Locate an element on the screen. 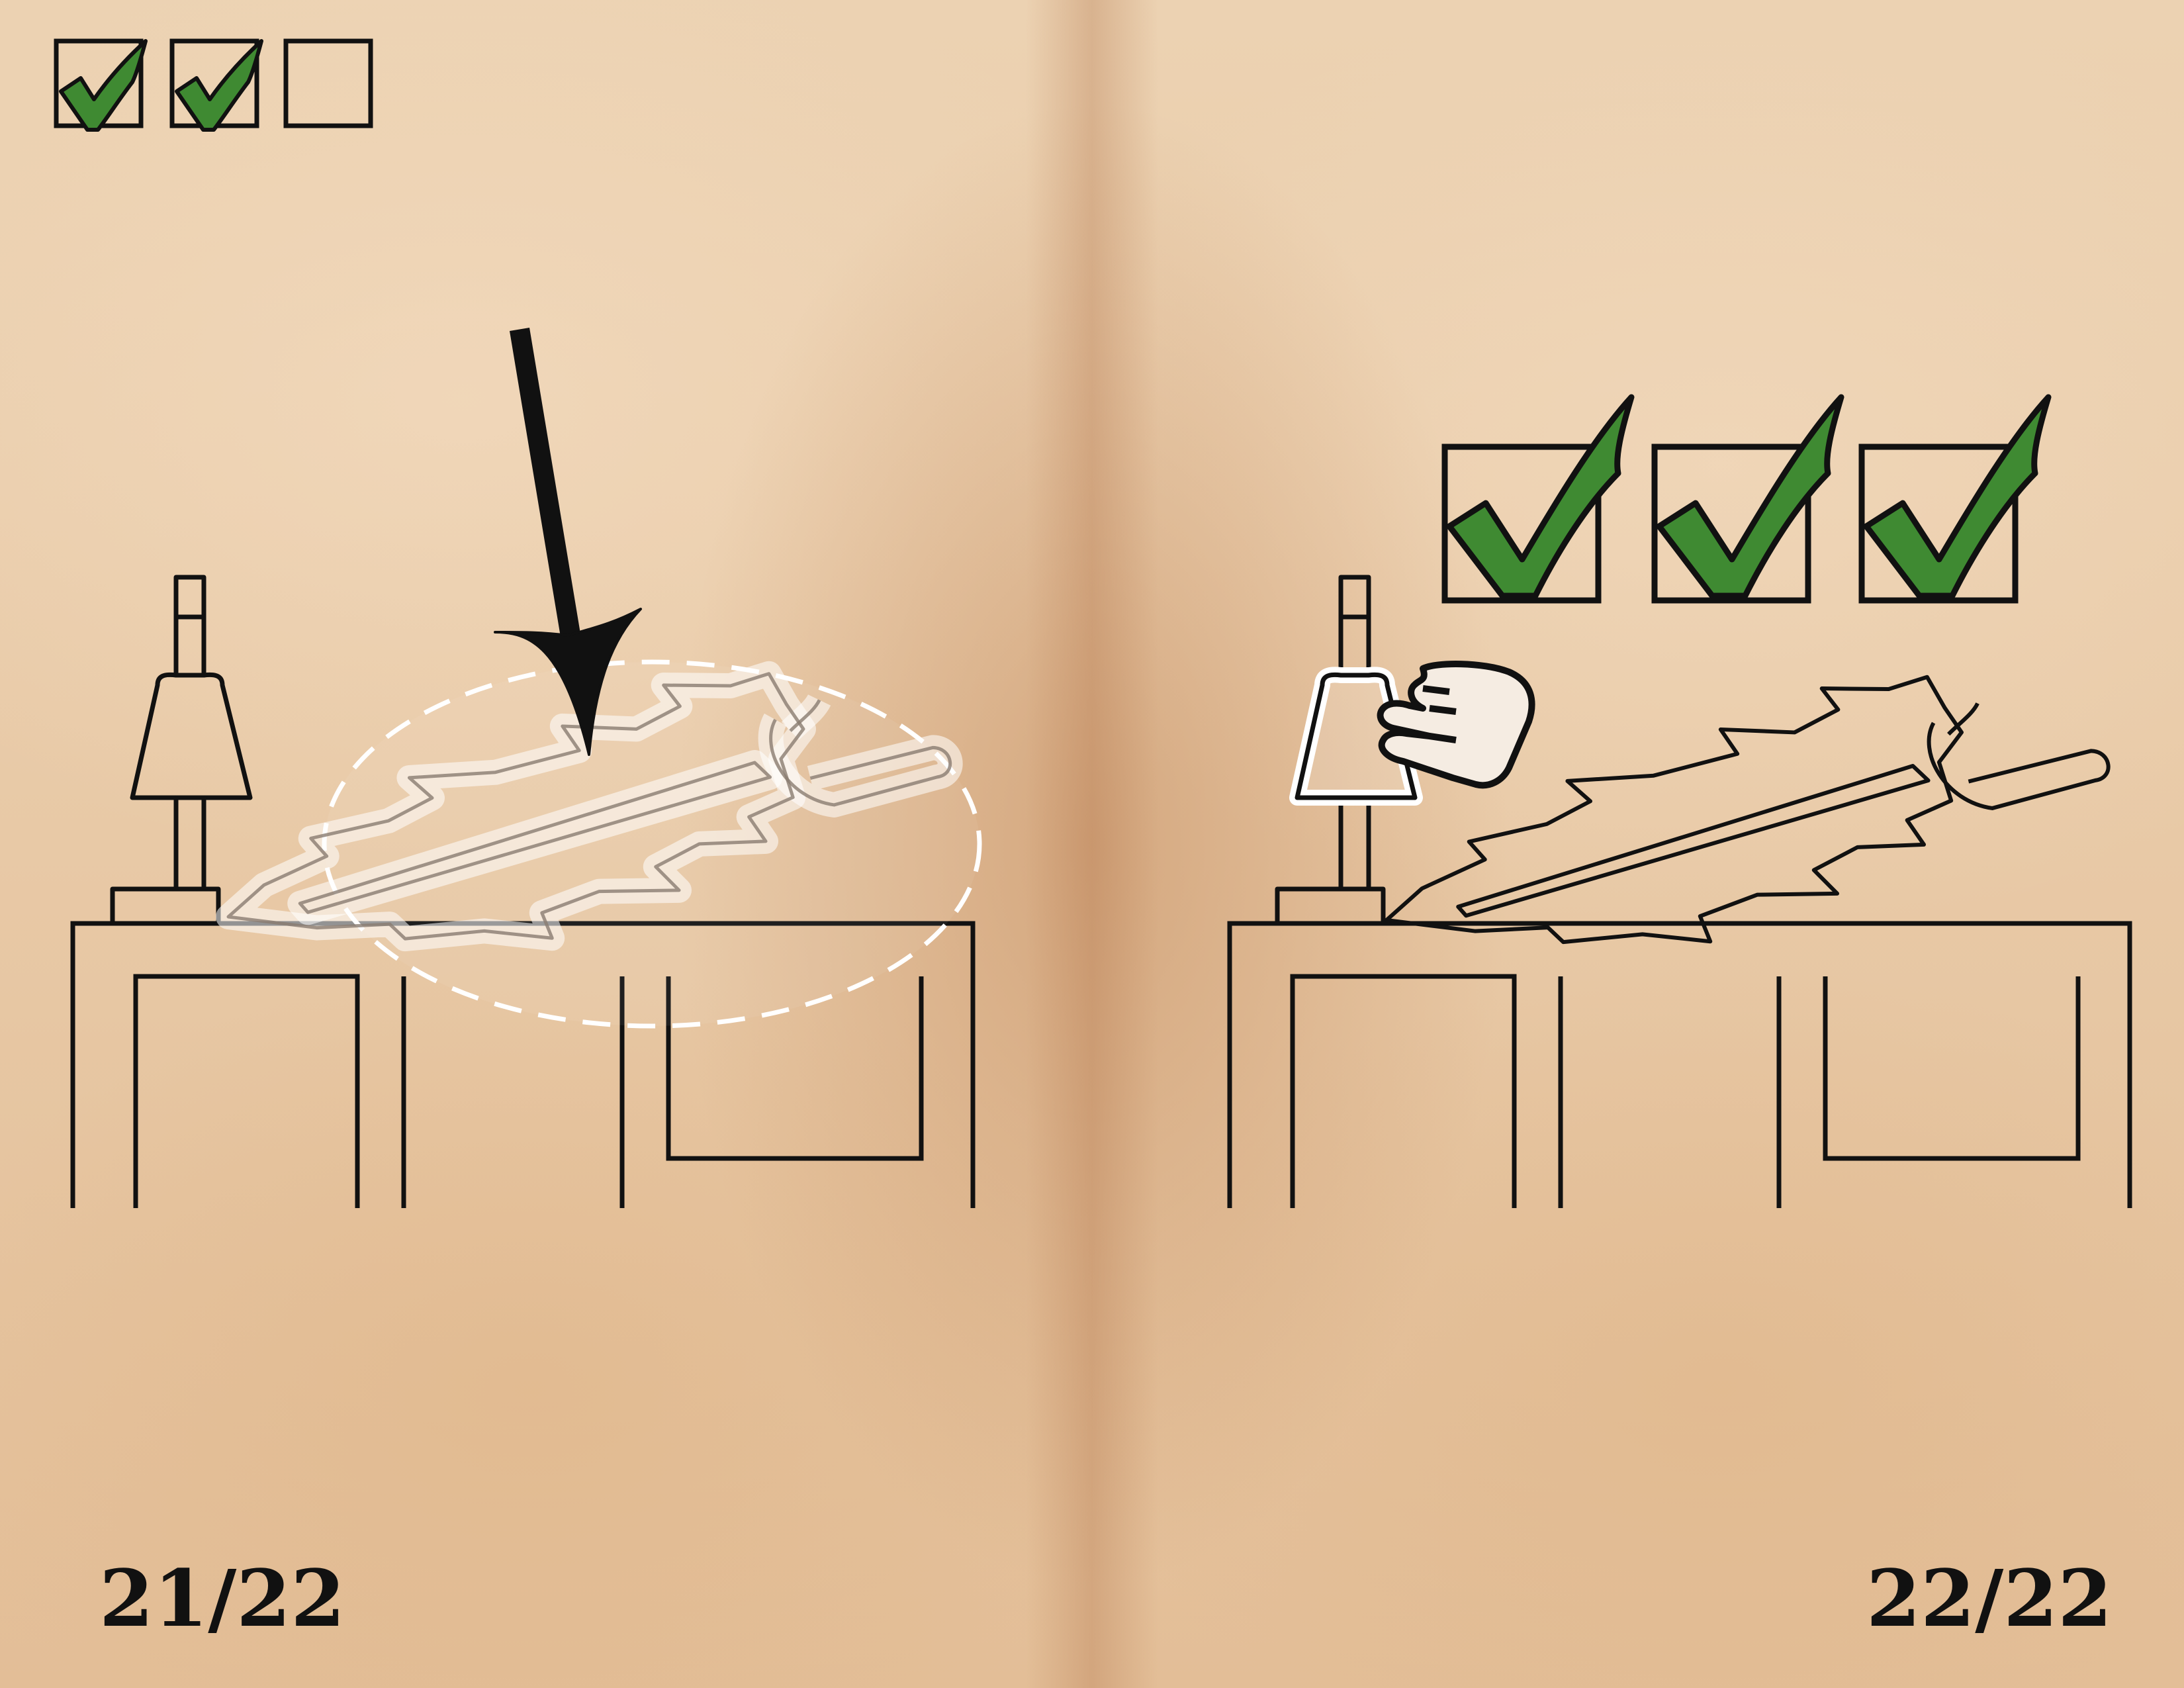 The width and height of the screenshot is (2184, 1688). lamp-icon is located at coordinates (181, 750).